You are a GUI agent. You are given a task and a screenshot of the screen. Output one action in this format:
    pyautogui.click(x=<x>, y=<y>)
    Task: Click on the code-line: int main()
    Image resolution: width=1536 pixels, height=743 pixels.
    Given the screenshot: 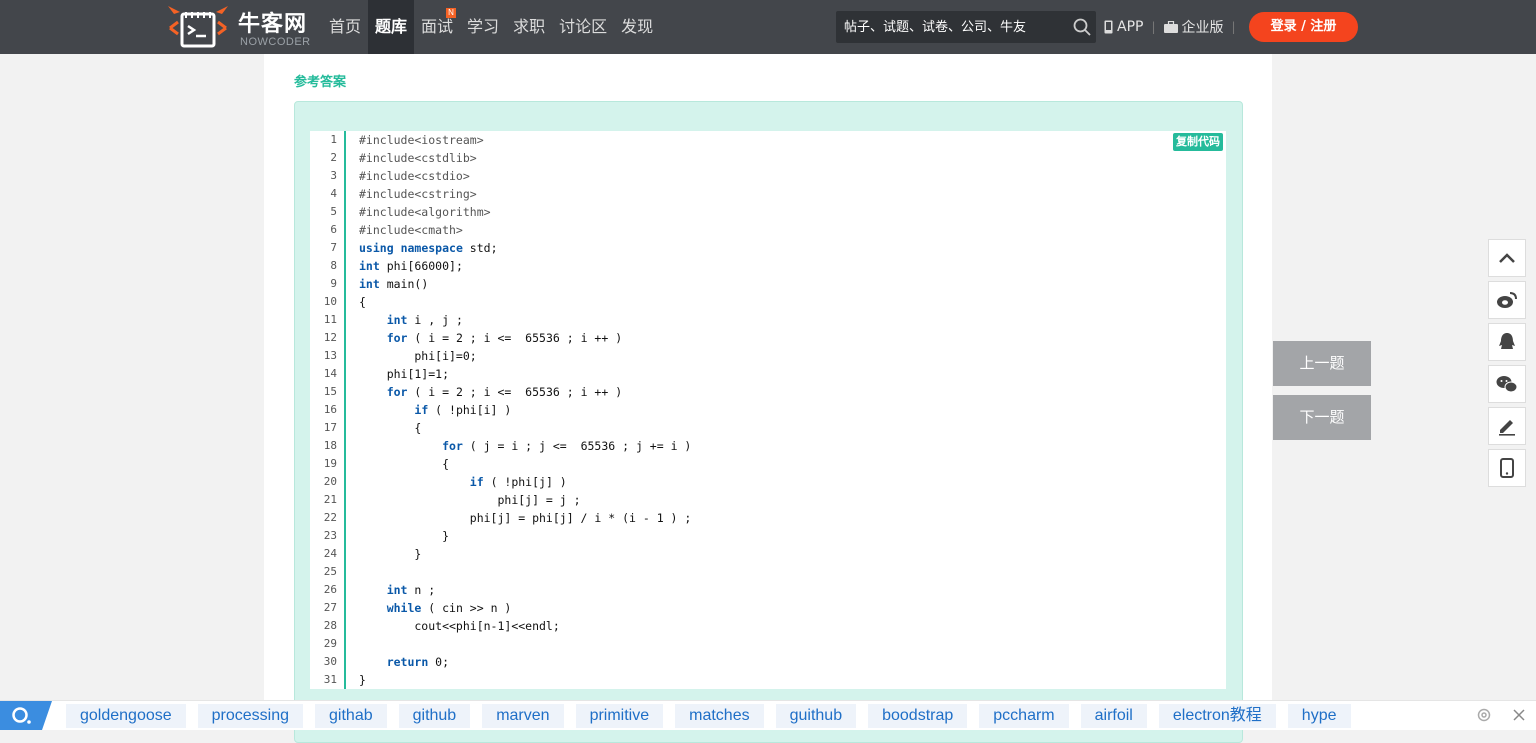 What is the action you would take?
    pyautogui.click(x=394, y=284)
    